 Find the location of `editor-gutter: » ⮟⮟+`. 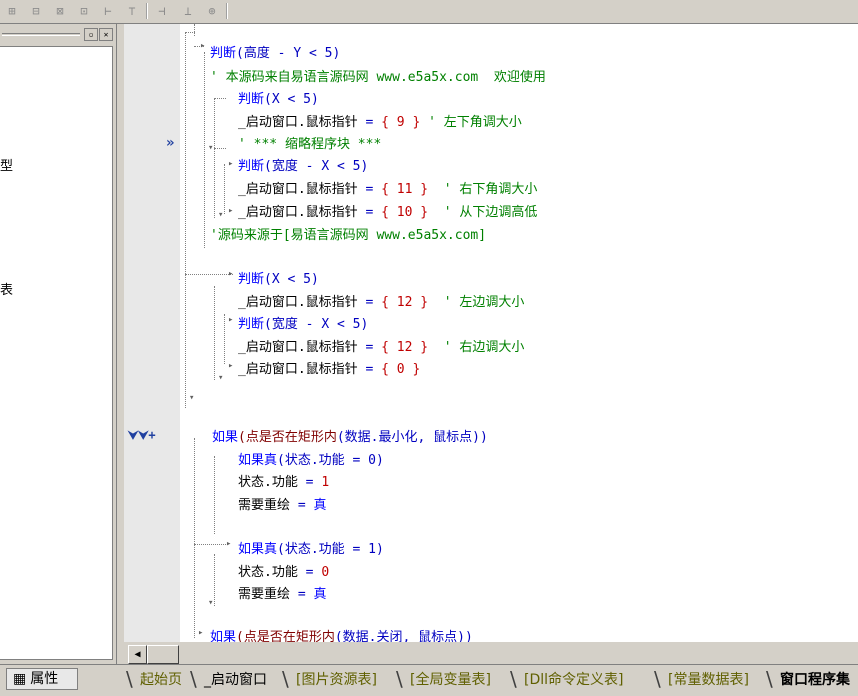

editor-gutter: » ⮟⮟+ is located at coordinates (152, 333).